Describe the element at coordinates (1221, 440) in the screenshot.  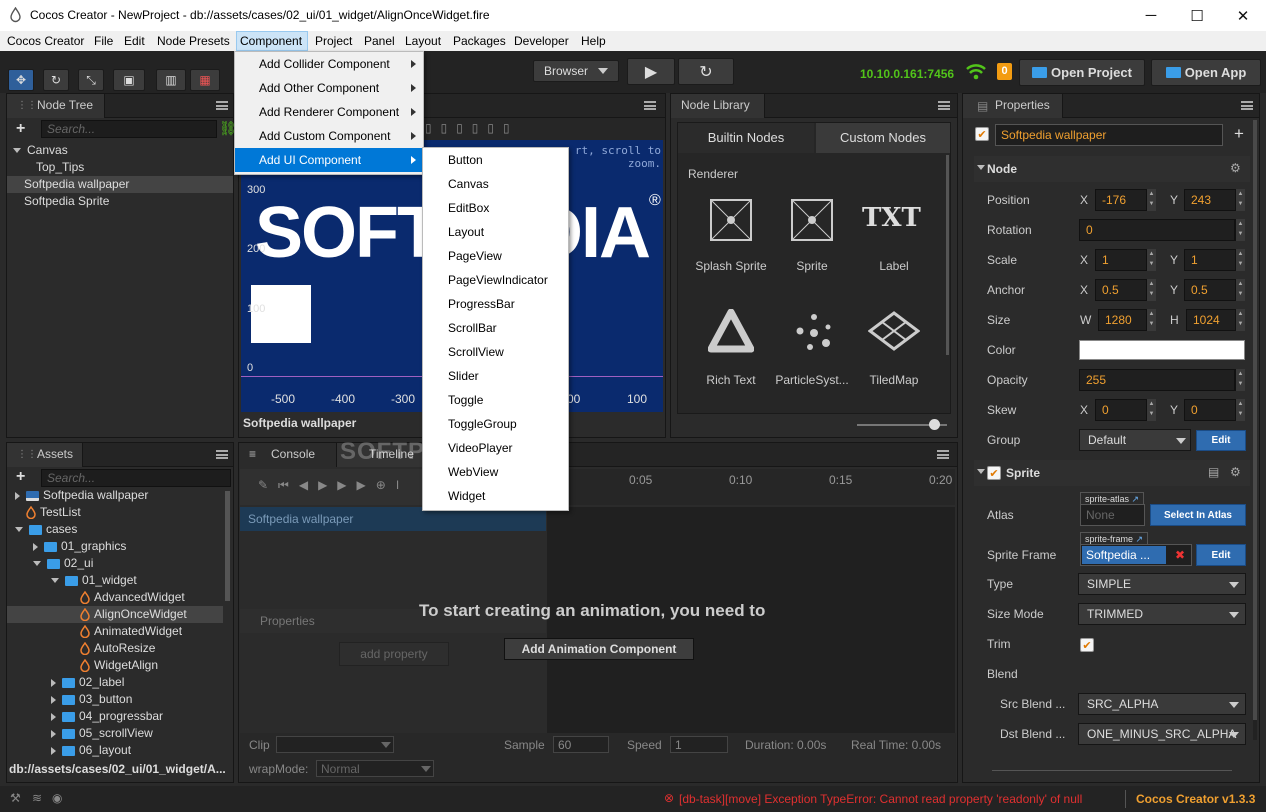
I see `group-edit-button: Edit` at that location.